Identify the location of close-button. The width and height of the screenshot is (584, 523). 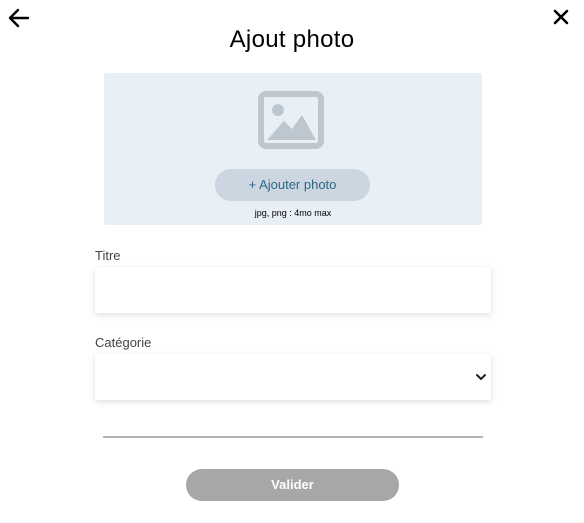
(561, 17).